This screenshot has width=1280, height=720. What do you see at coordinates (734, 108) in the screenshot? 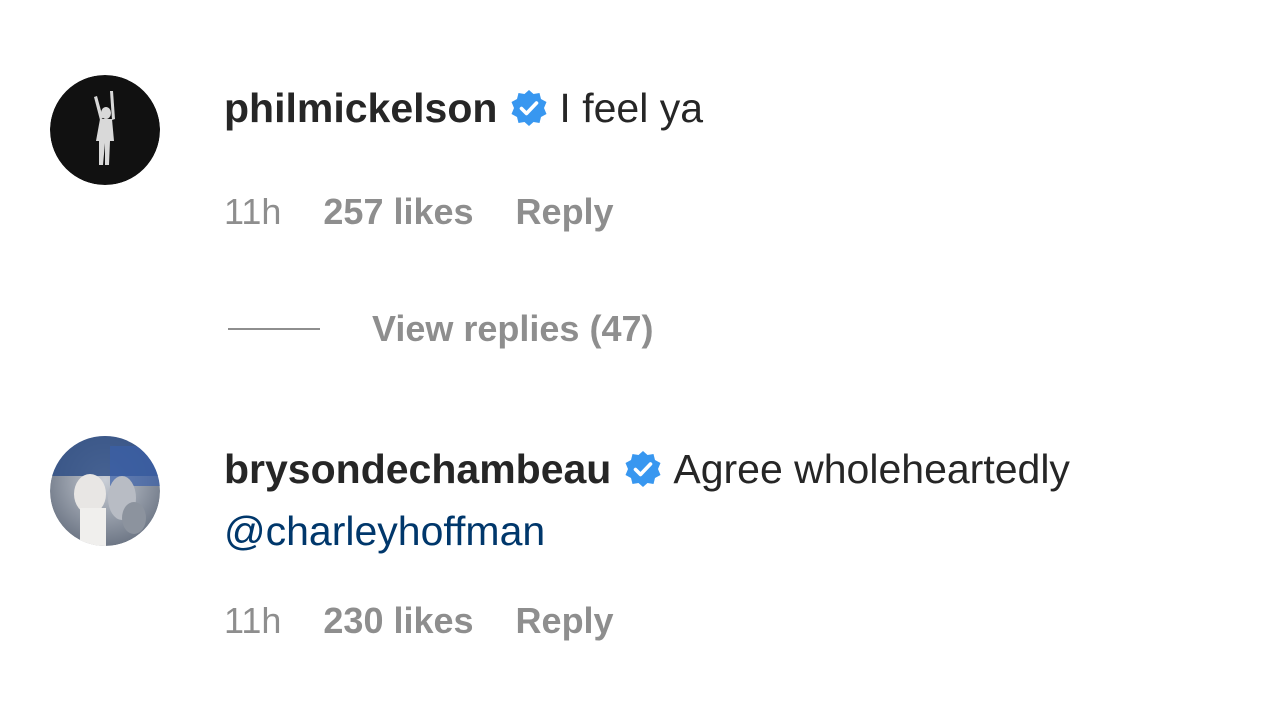
I see `comment-text: philmickelson I feel ya` at bounding box center [734, 108].